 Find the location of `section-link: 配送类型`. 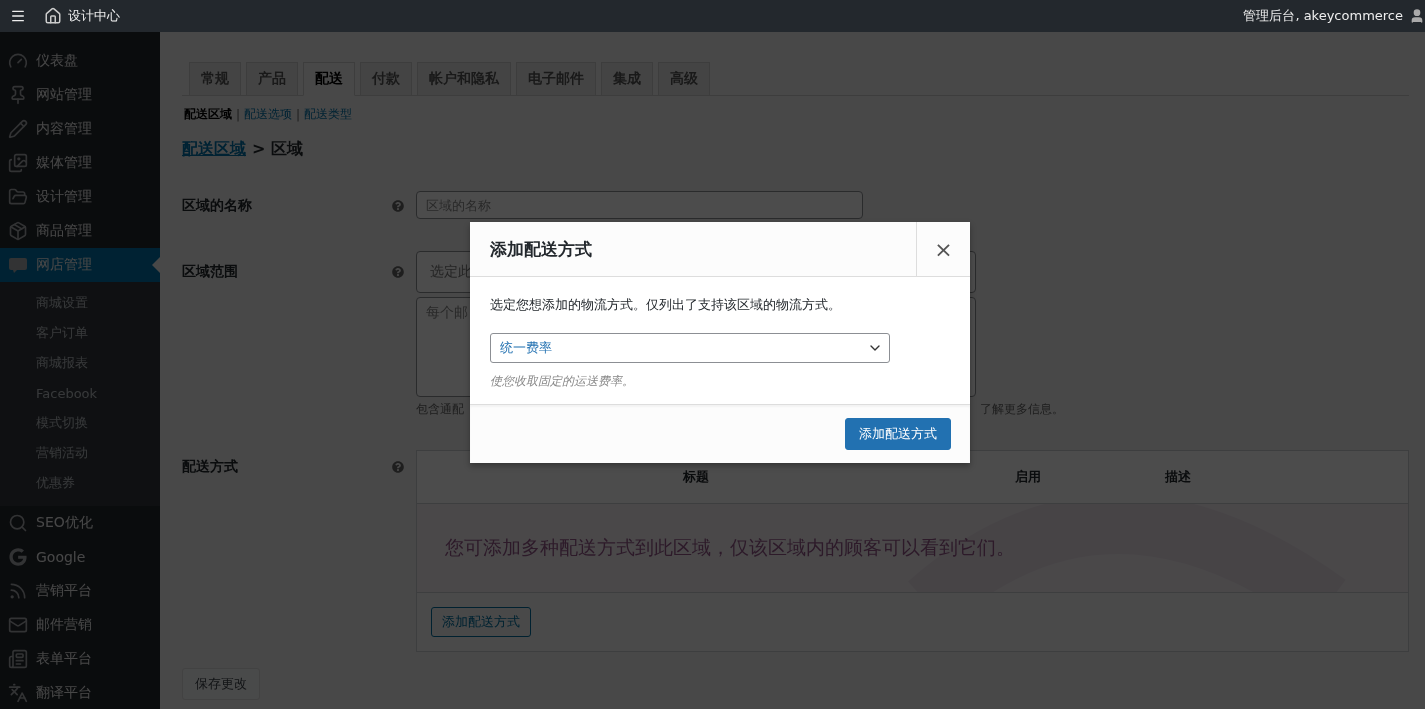

section-link: 配送类型 is located at coordinates (328, 114).